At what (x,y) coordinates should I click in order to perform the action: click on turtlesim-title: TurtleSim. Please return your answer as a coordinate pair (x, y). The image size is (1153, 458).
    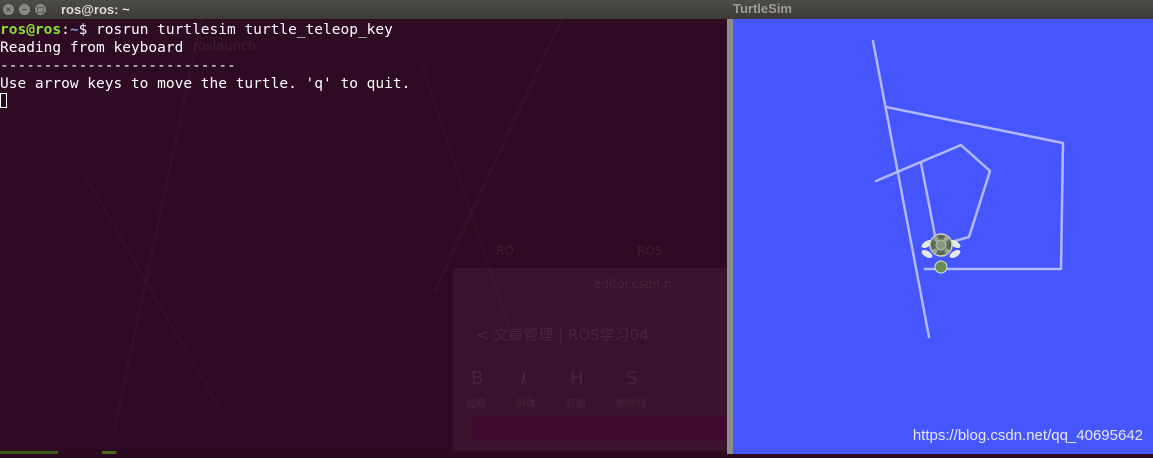
    Looking at the image, I should click on (762, 8).